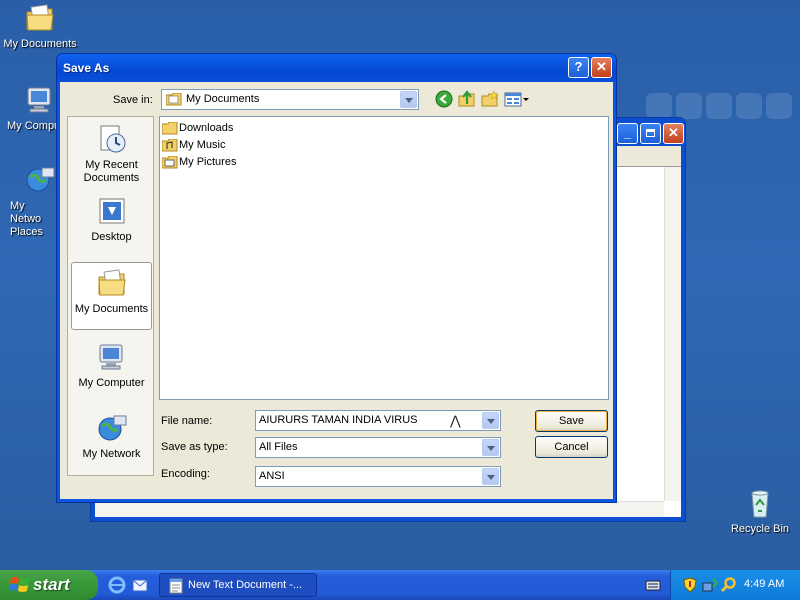 This screenshot has height=600, width=800. Describe the element at coordinates (51, 584) in the screenshot. I see `start-label: start` at that location.